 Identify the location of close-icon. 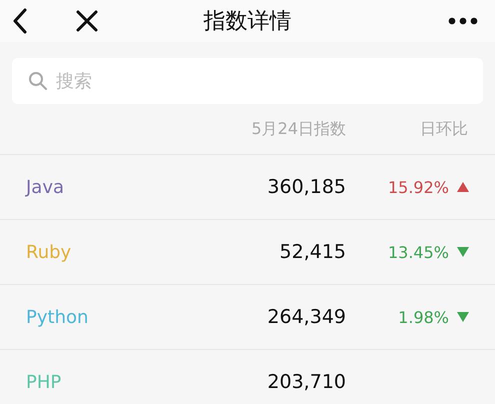
(87, 21).